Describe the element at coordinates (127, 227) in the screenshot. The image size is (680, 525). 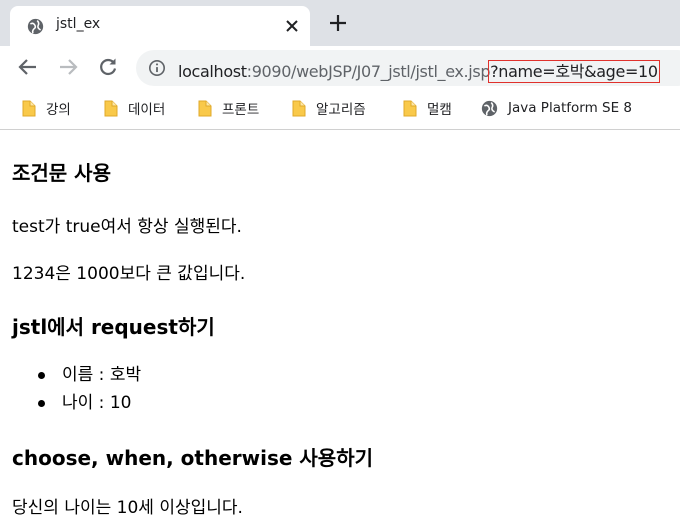
I see `test-true-text: test가 true여서 항상 실행된다.` at that location.